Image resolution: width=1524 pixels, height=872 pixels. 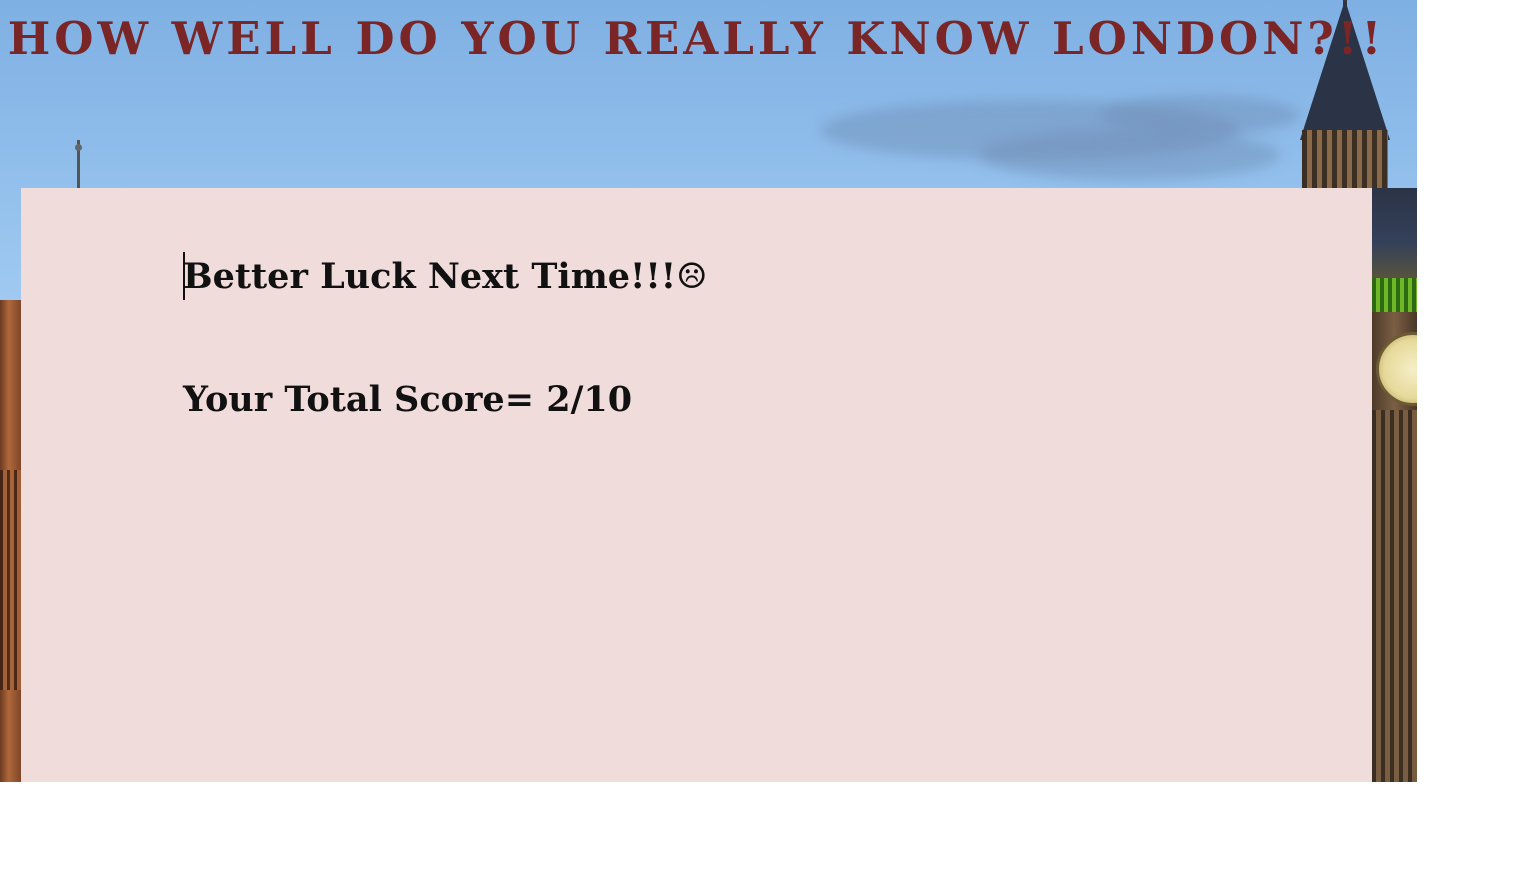 What do you see at coordinates (696, 38) in the screenshot?
I see `page-title: HOW WELL DO YOU REALLY KNOW LONDON?!!` at bounding box center [696, 38].